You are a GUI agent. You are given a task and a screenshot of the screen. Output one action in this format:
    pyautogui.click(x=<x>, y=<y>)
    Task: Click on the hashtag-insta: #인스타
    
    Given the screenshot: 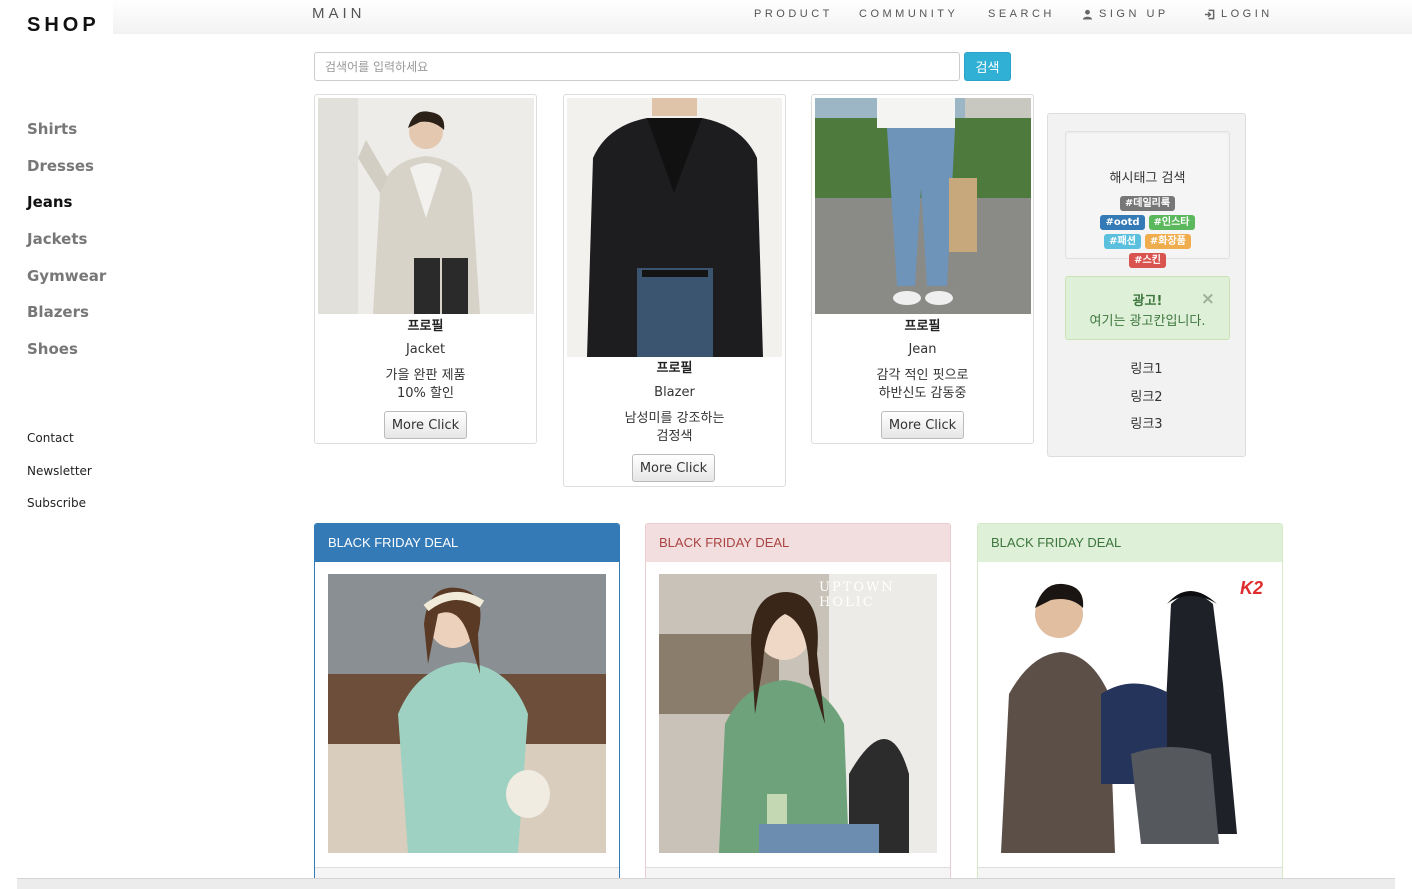 What is the action you would take?
    pyautogui.click(x=1171, y=222)
    